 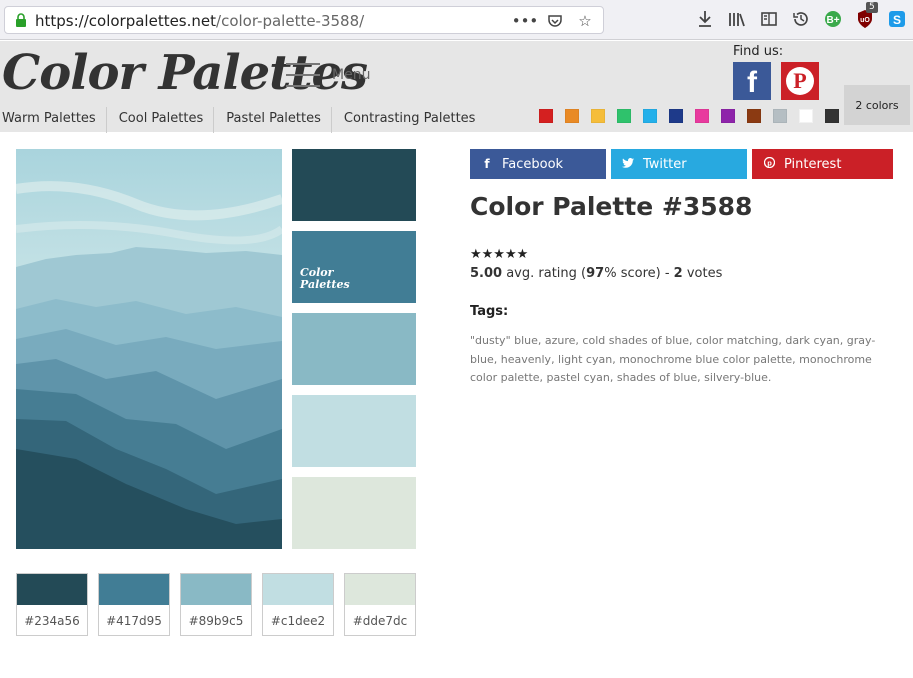 I want to click on color-count-filter: 2 colors, so click(x=877, y=105).